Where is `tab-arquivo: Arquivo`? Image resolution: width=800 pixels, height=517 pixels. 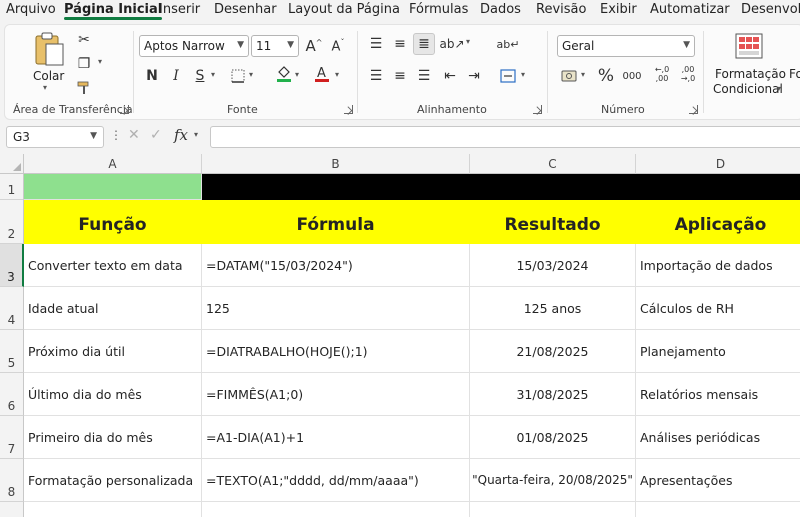 tab-arquivo: Arquivo is located at coordinates (31, 9).